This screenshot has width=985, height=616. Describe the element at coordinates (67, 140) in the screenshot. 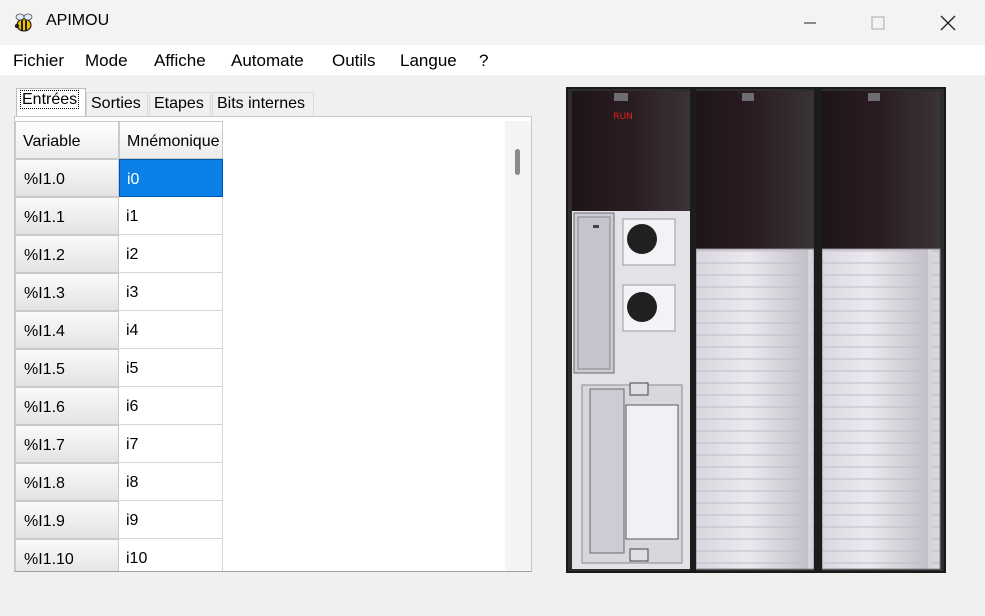

I see `column-header-variable: Variable` at that location.